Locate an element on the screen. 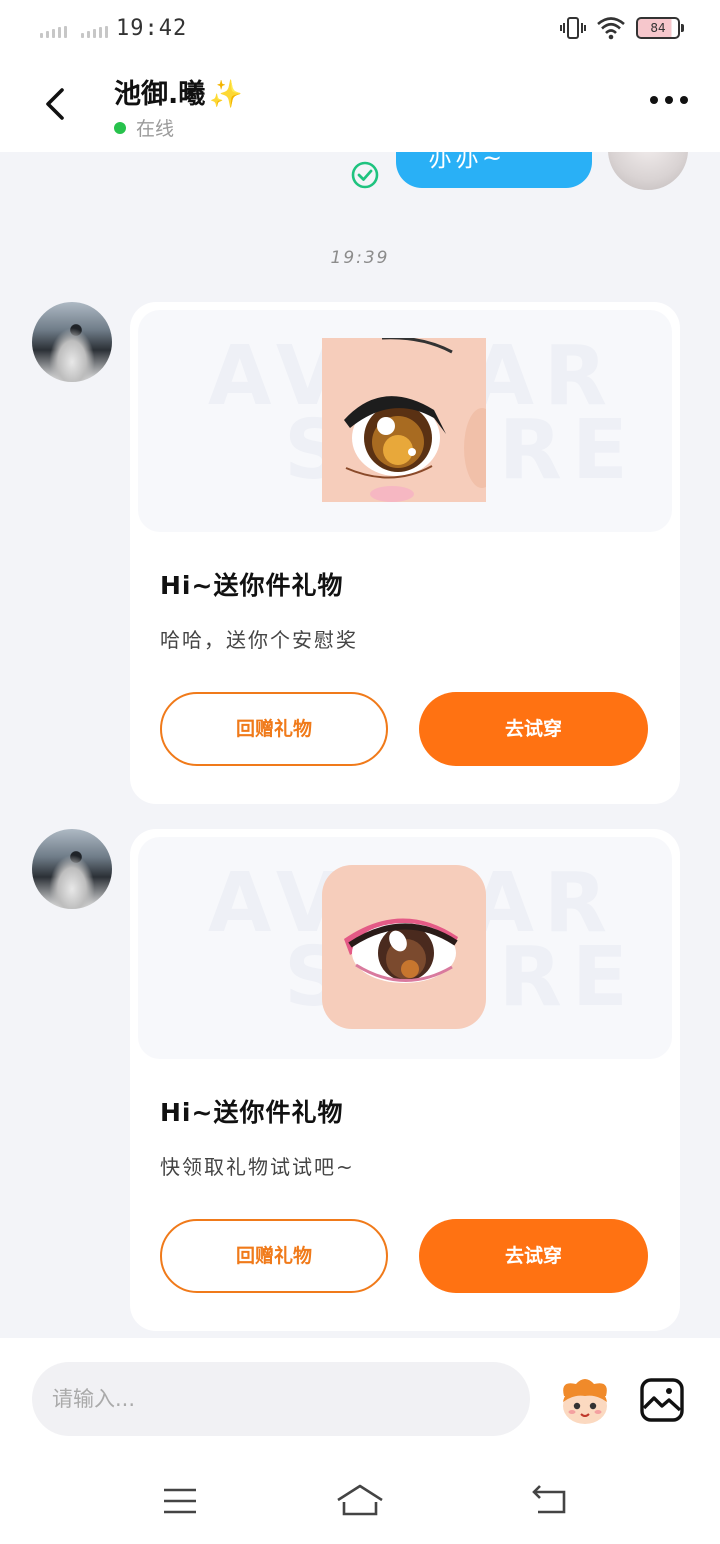 This screenshot has width=720, height=1544. gift-card-message: 哈哈，送你个安慰奖 is located at coordinates (259, 640).